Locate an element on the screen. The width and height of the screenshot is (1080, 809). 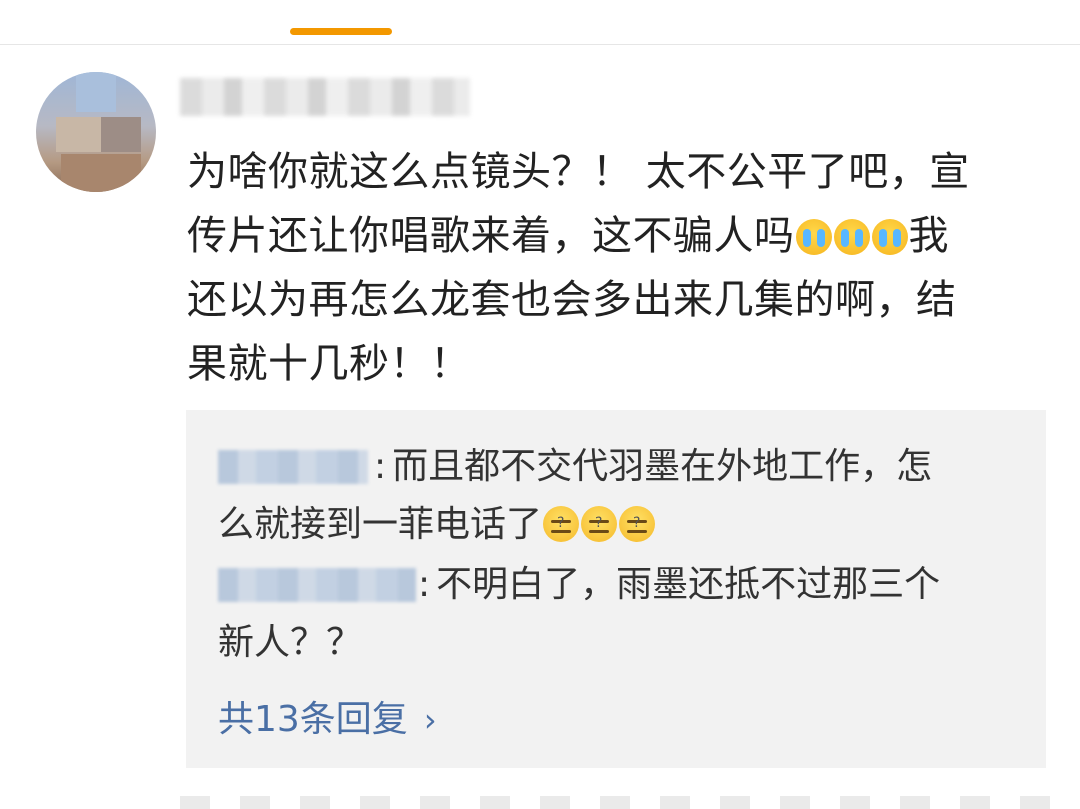
reply-text: 么就接到一菲电话了 is located at coordinates (380, 524).